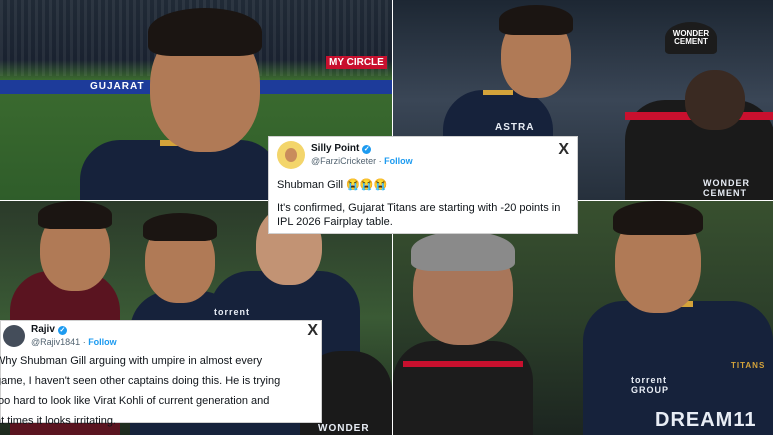  I want to click on jersey-main-text: DREAM11, so click(706, 420).